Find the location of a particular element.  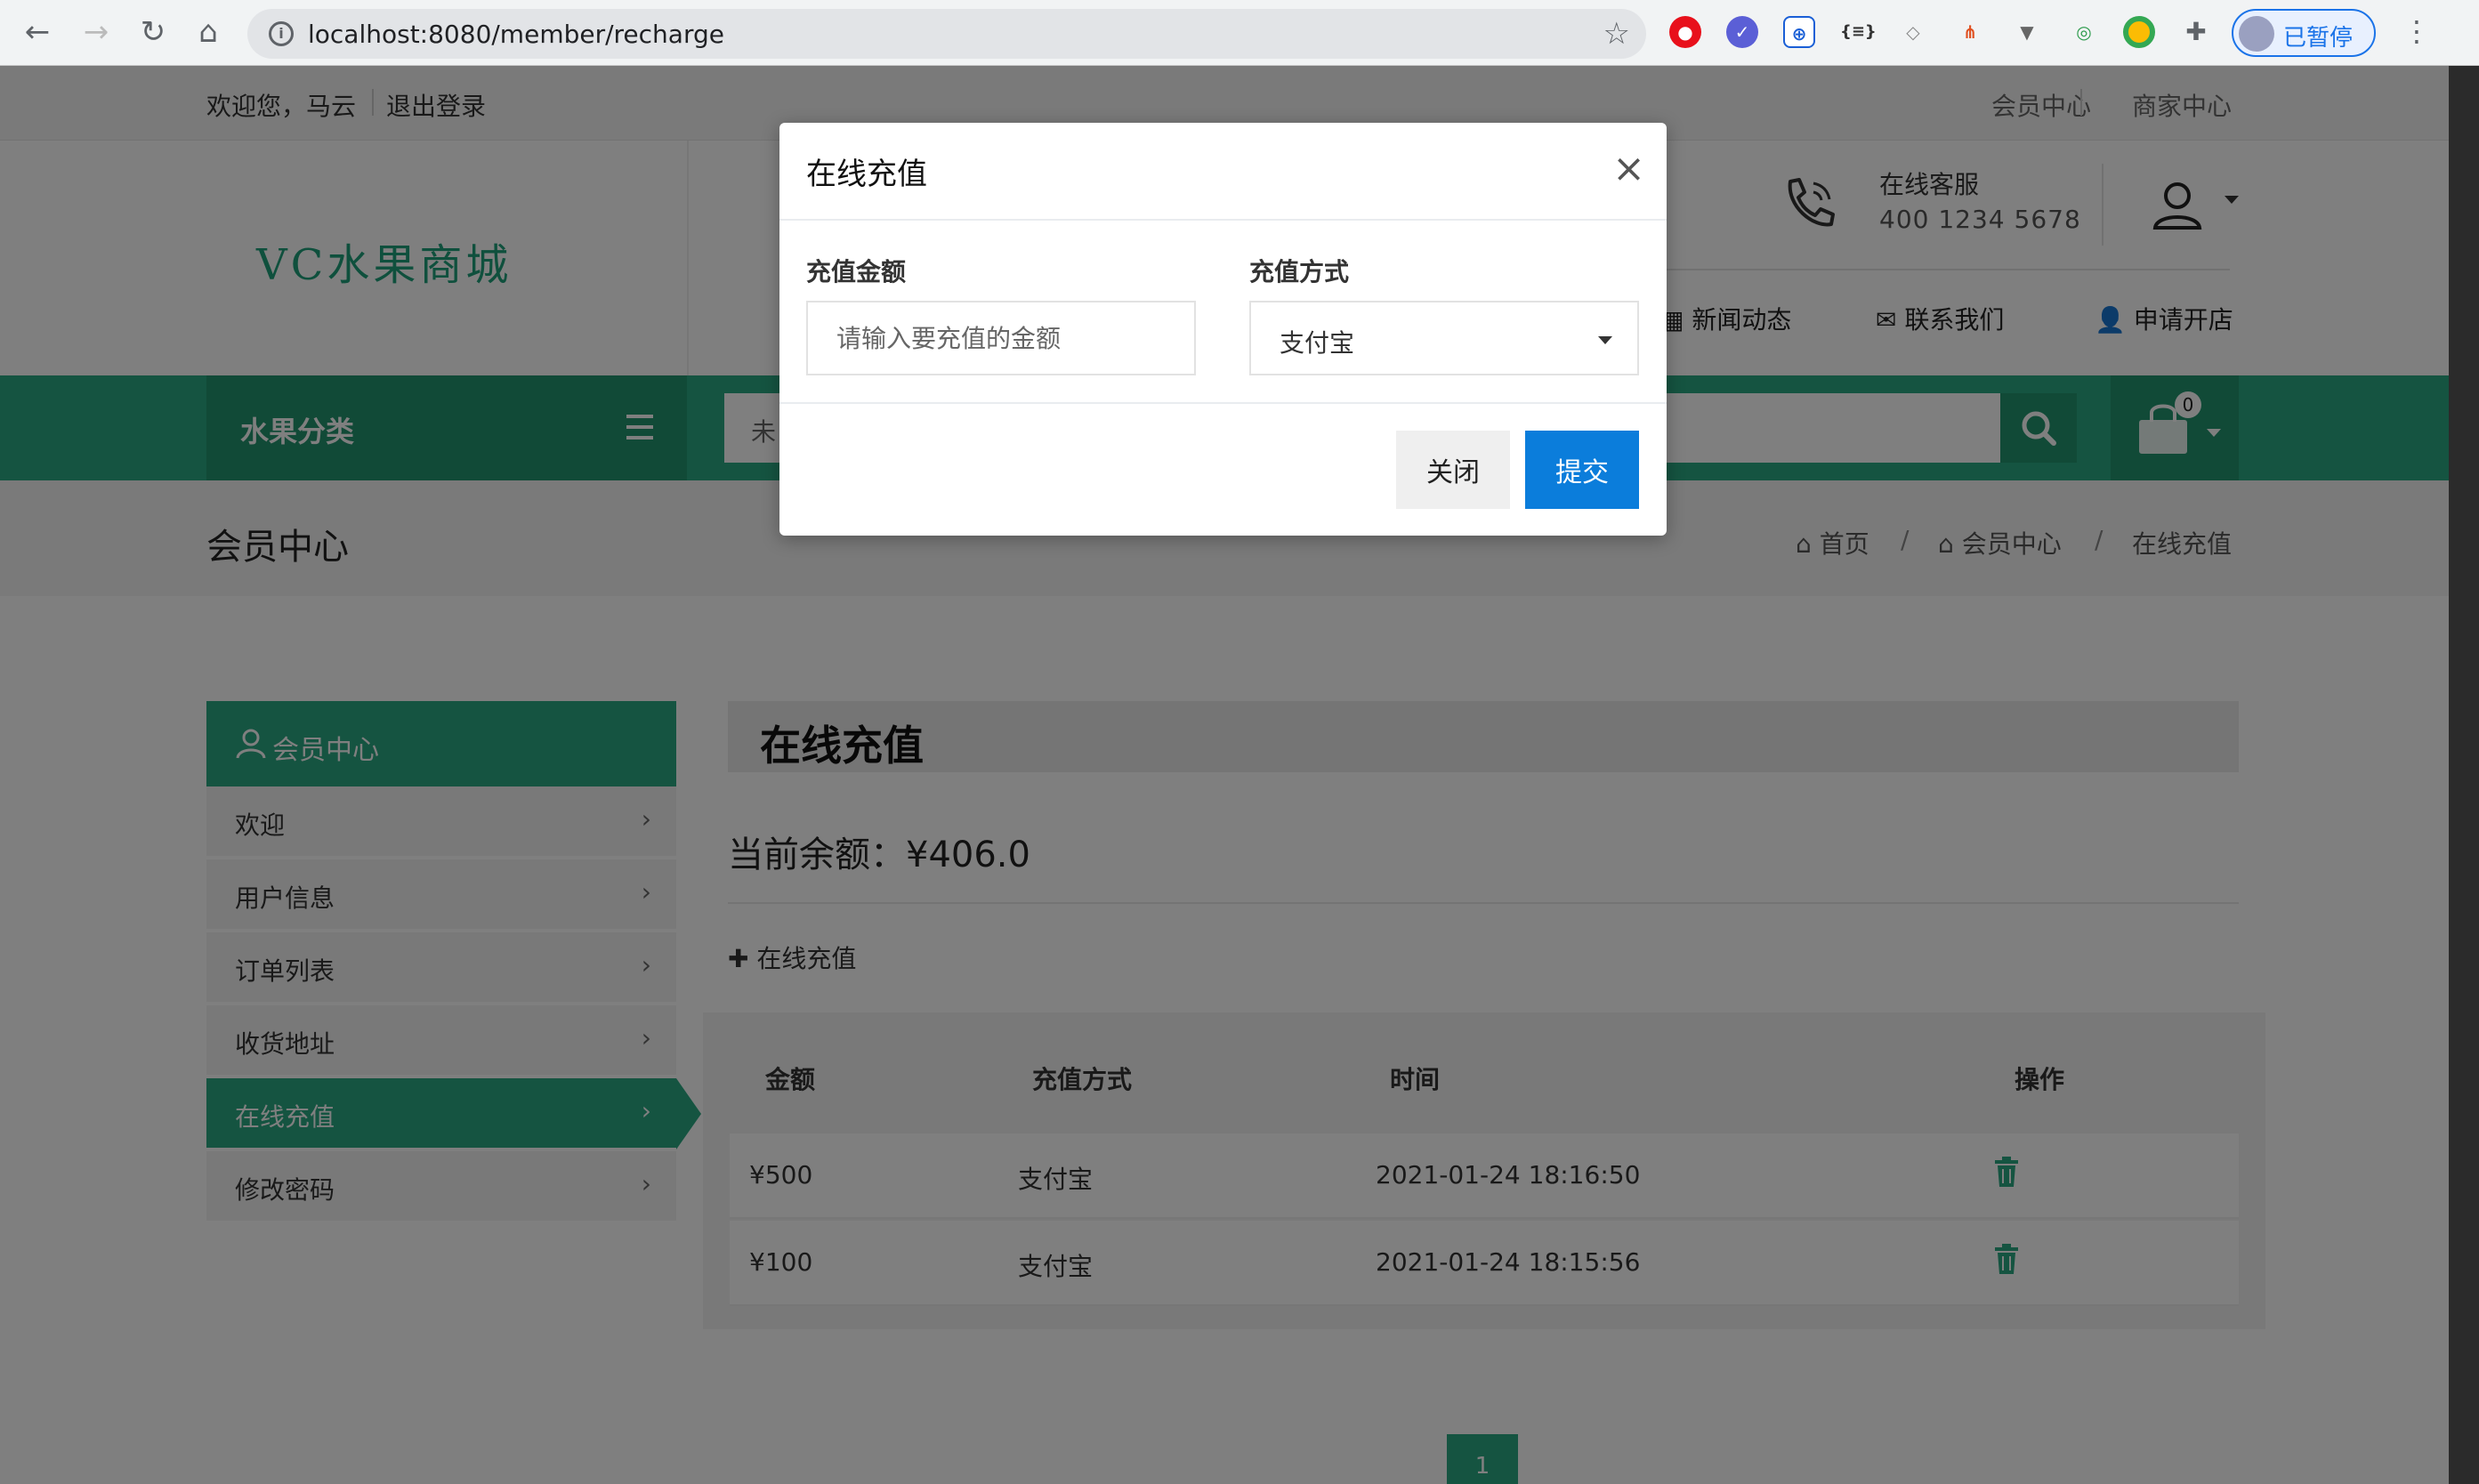

extension-icon: {≡} is located at coordinates (1858, 32).